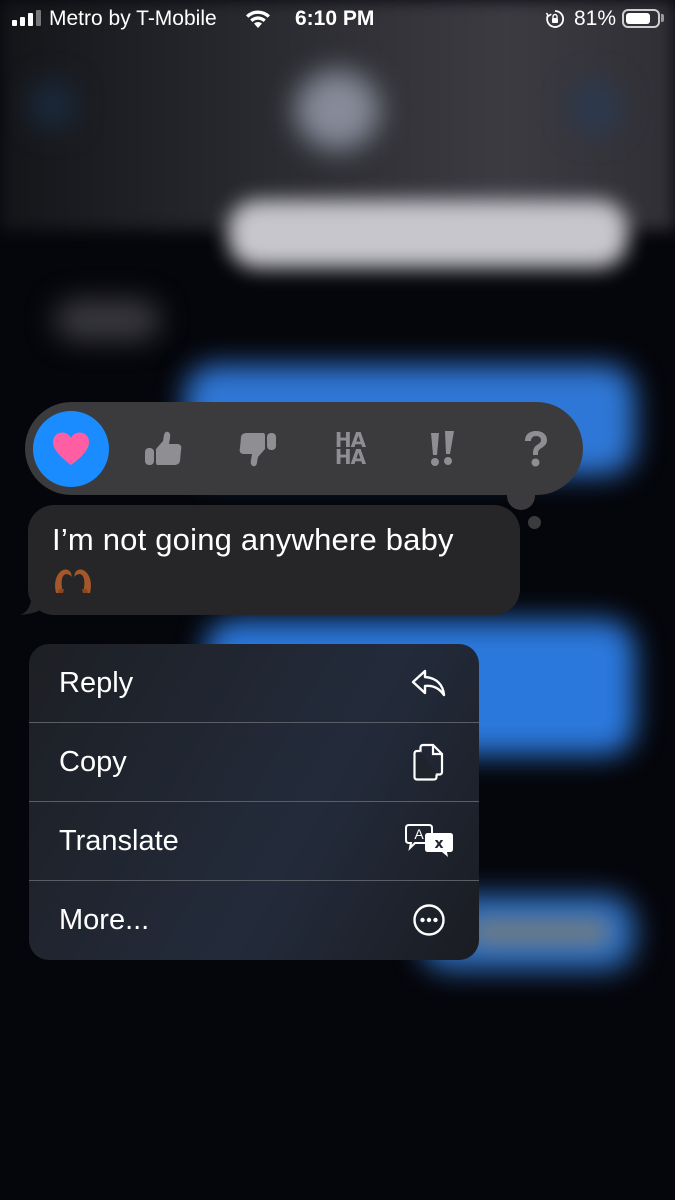 Image resolution: width=675 pixels, height=1200 pixels. Describe the element at coordinates (254, 762) in the screenshot. I see `menu-item-copy: Copy` at that location.